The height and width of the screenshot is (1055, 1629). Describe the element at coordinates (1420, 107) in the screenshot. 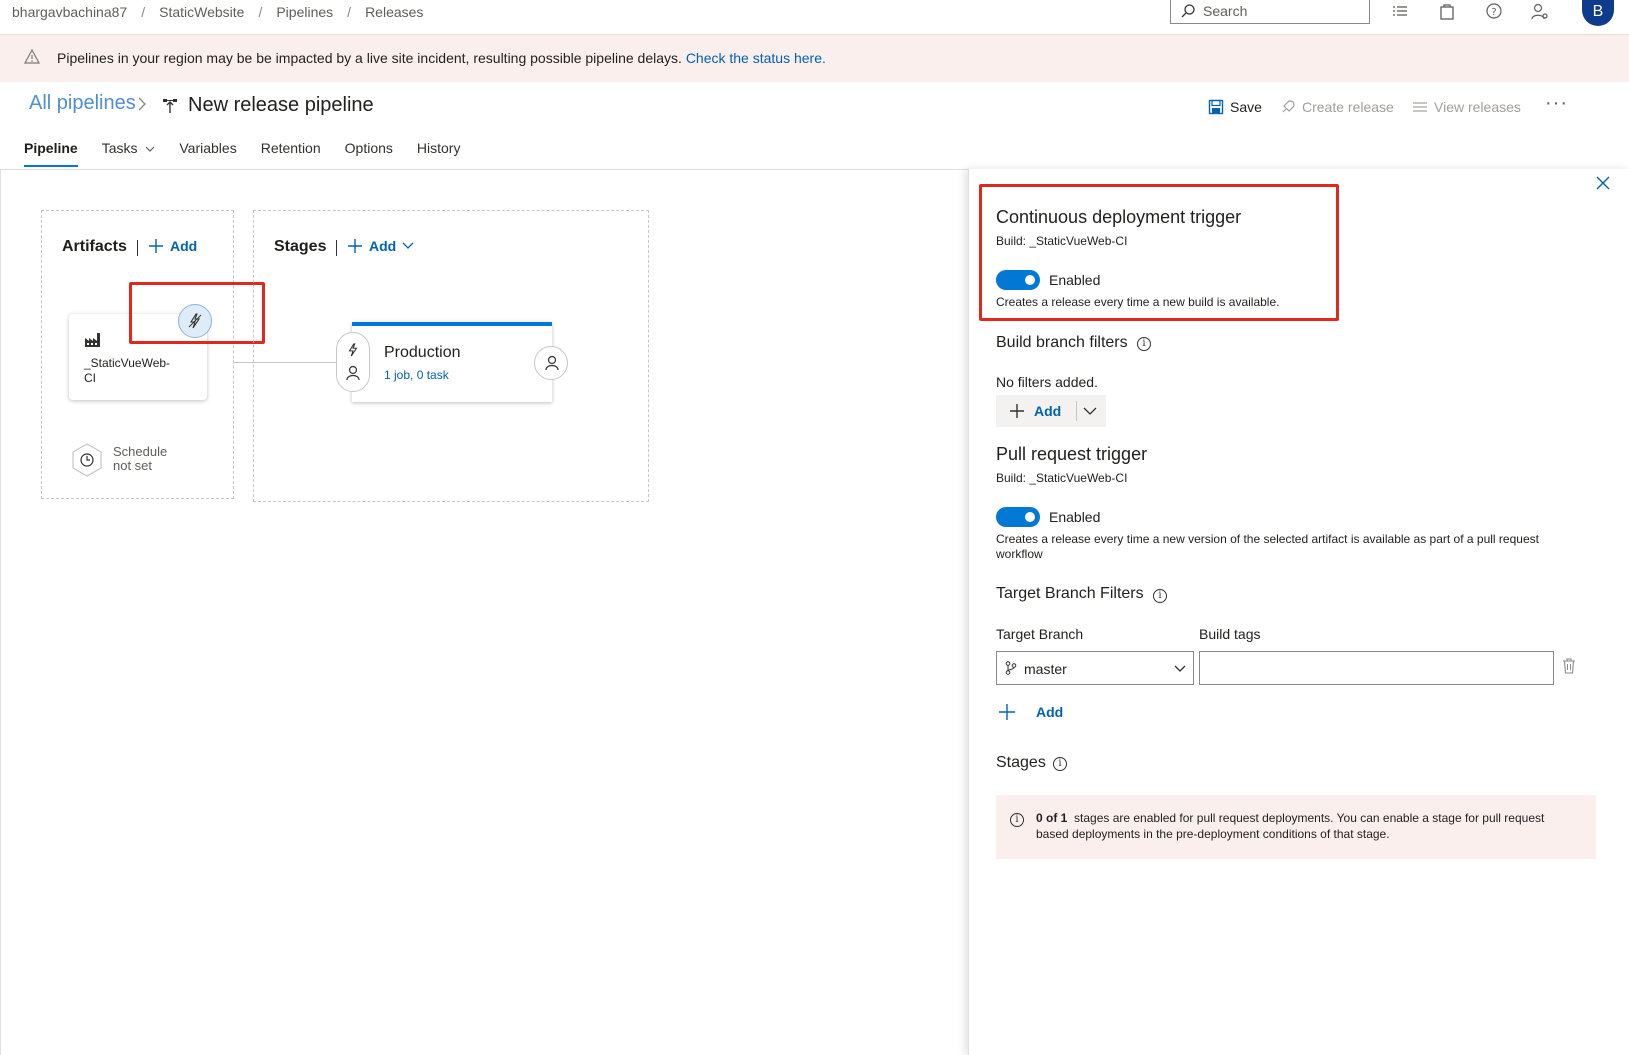

I see `list-icon` at that location.